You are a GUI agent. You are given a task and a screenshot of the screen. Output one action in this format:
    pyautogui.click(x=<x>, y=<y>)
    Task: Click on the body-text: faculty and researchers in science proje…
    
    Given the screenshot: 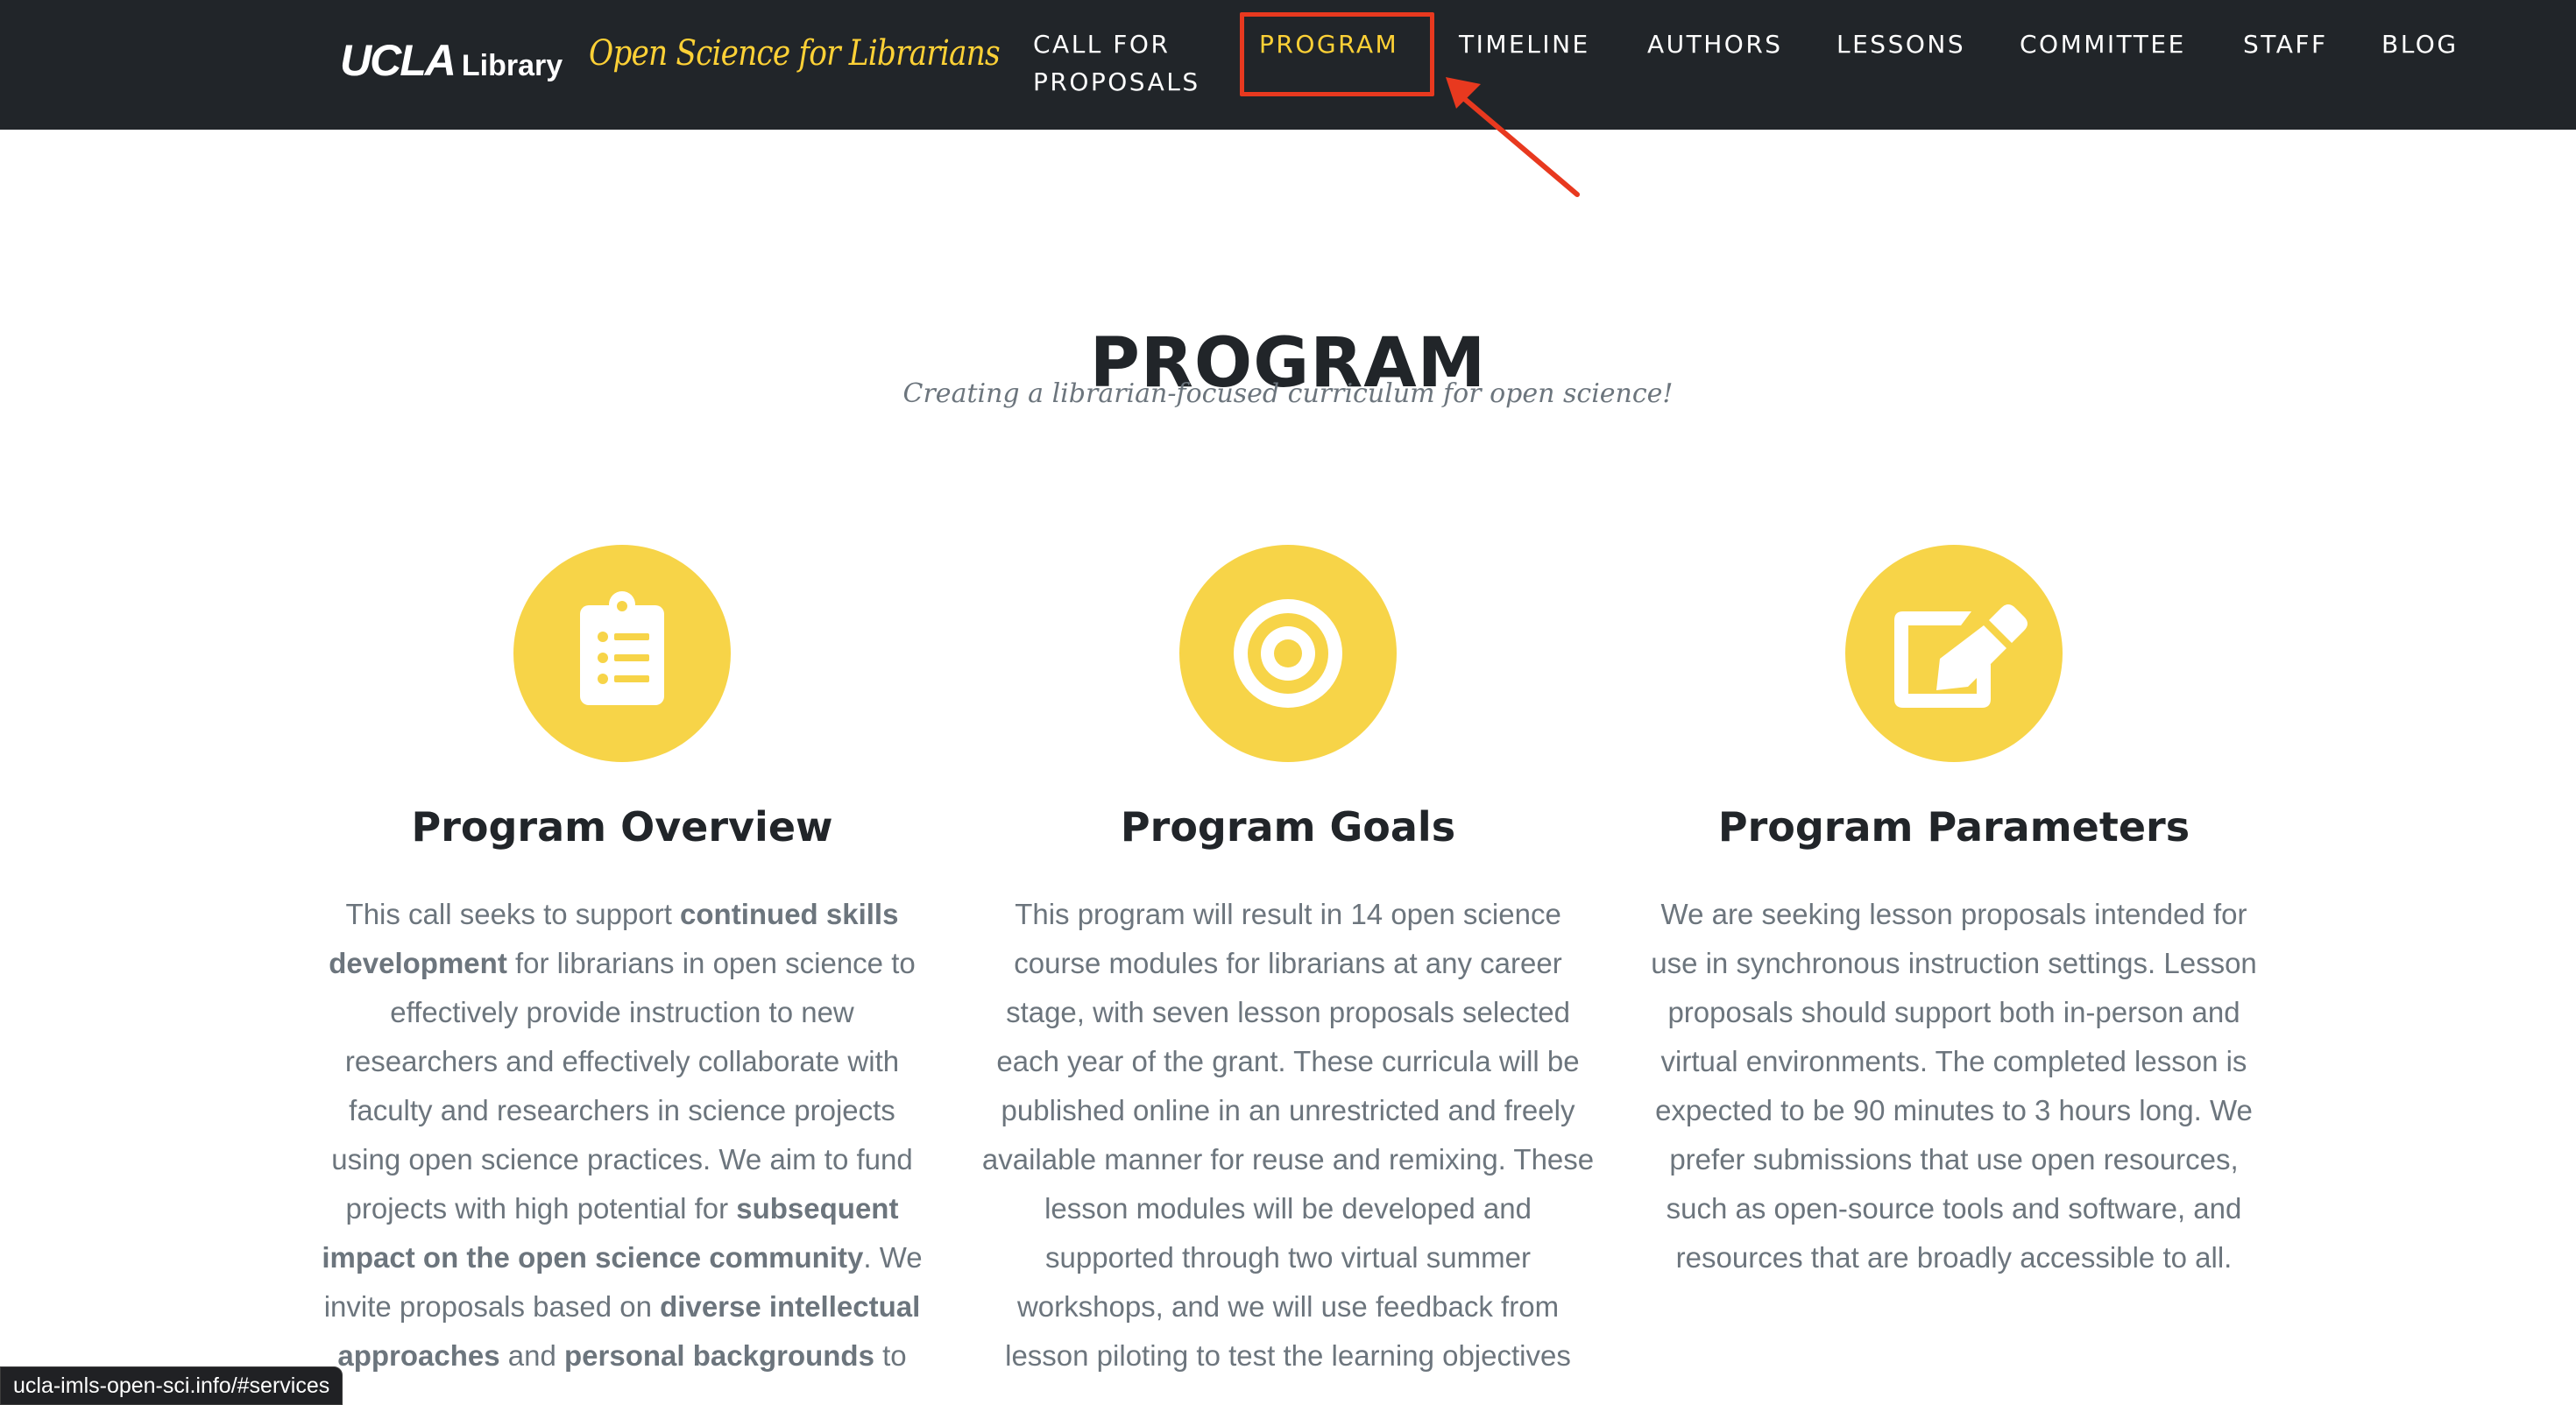 What is the action you would take?
    pyautogui.click(x=622, y=1110)
    